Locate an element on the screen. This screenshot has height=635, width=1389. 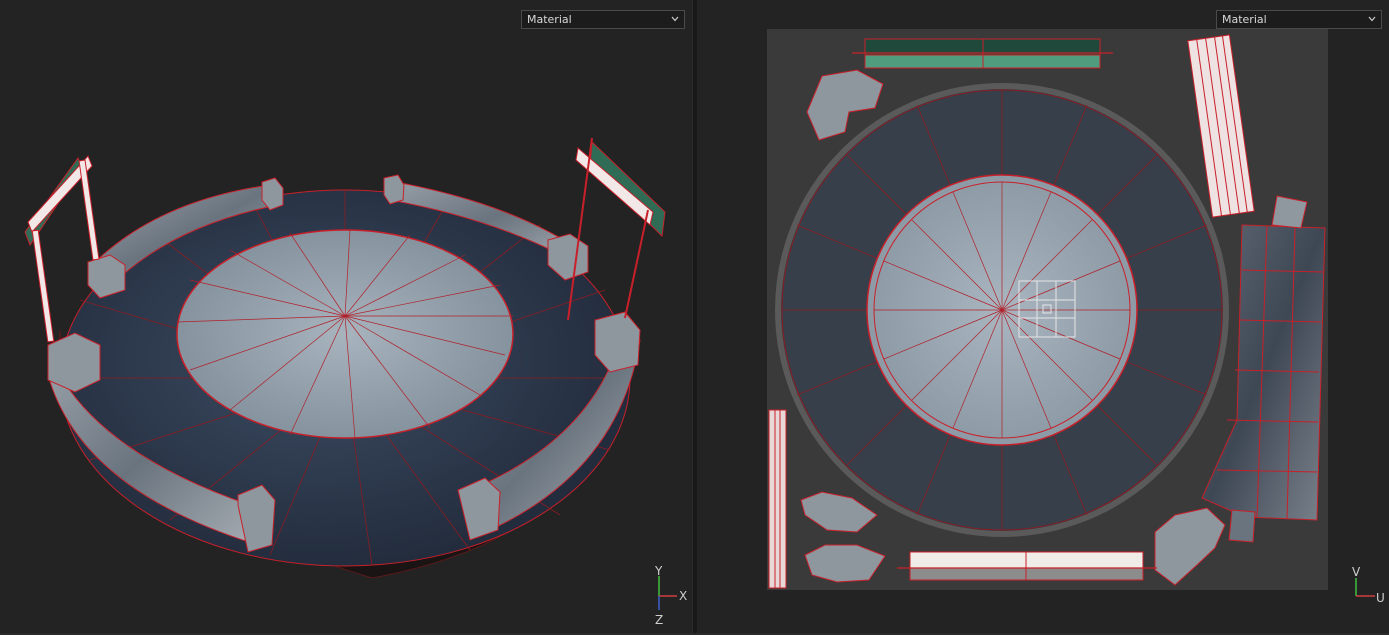
shading-mode-label: Material is located at coordinates (549, 19).